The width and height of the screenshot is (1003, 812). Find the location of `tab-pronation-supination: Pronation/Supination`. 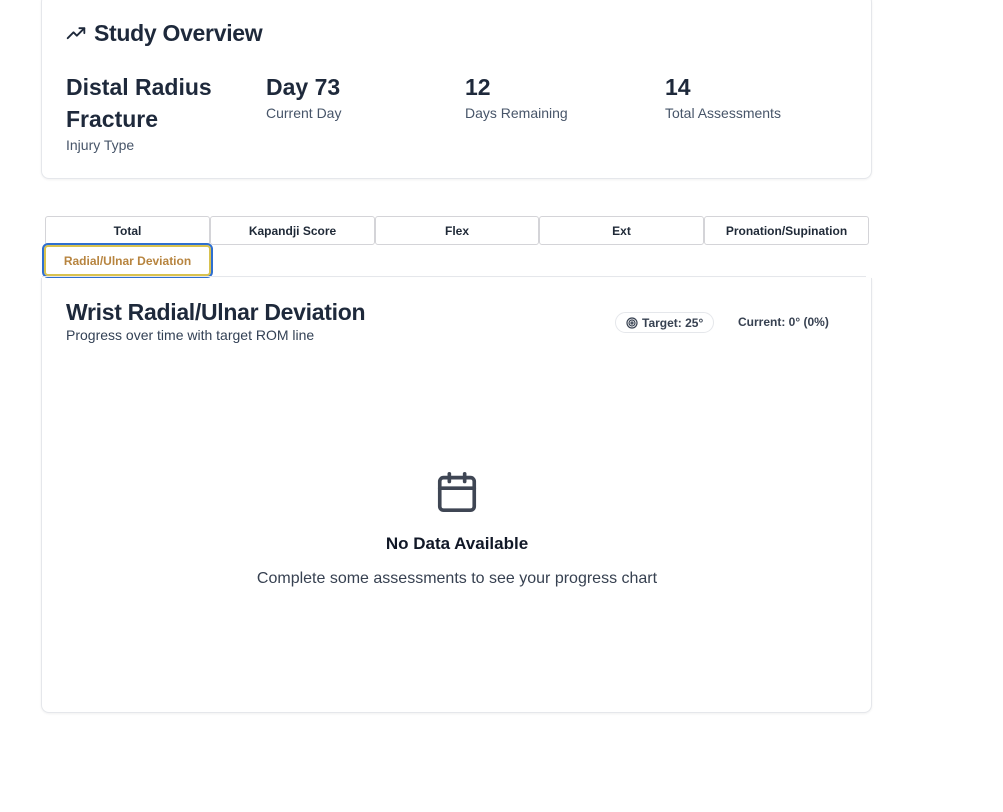

tab-pronation-supination: Pronation/Supination is located at coordinates (786, 230).